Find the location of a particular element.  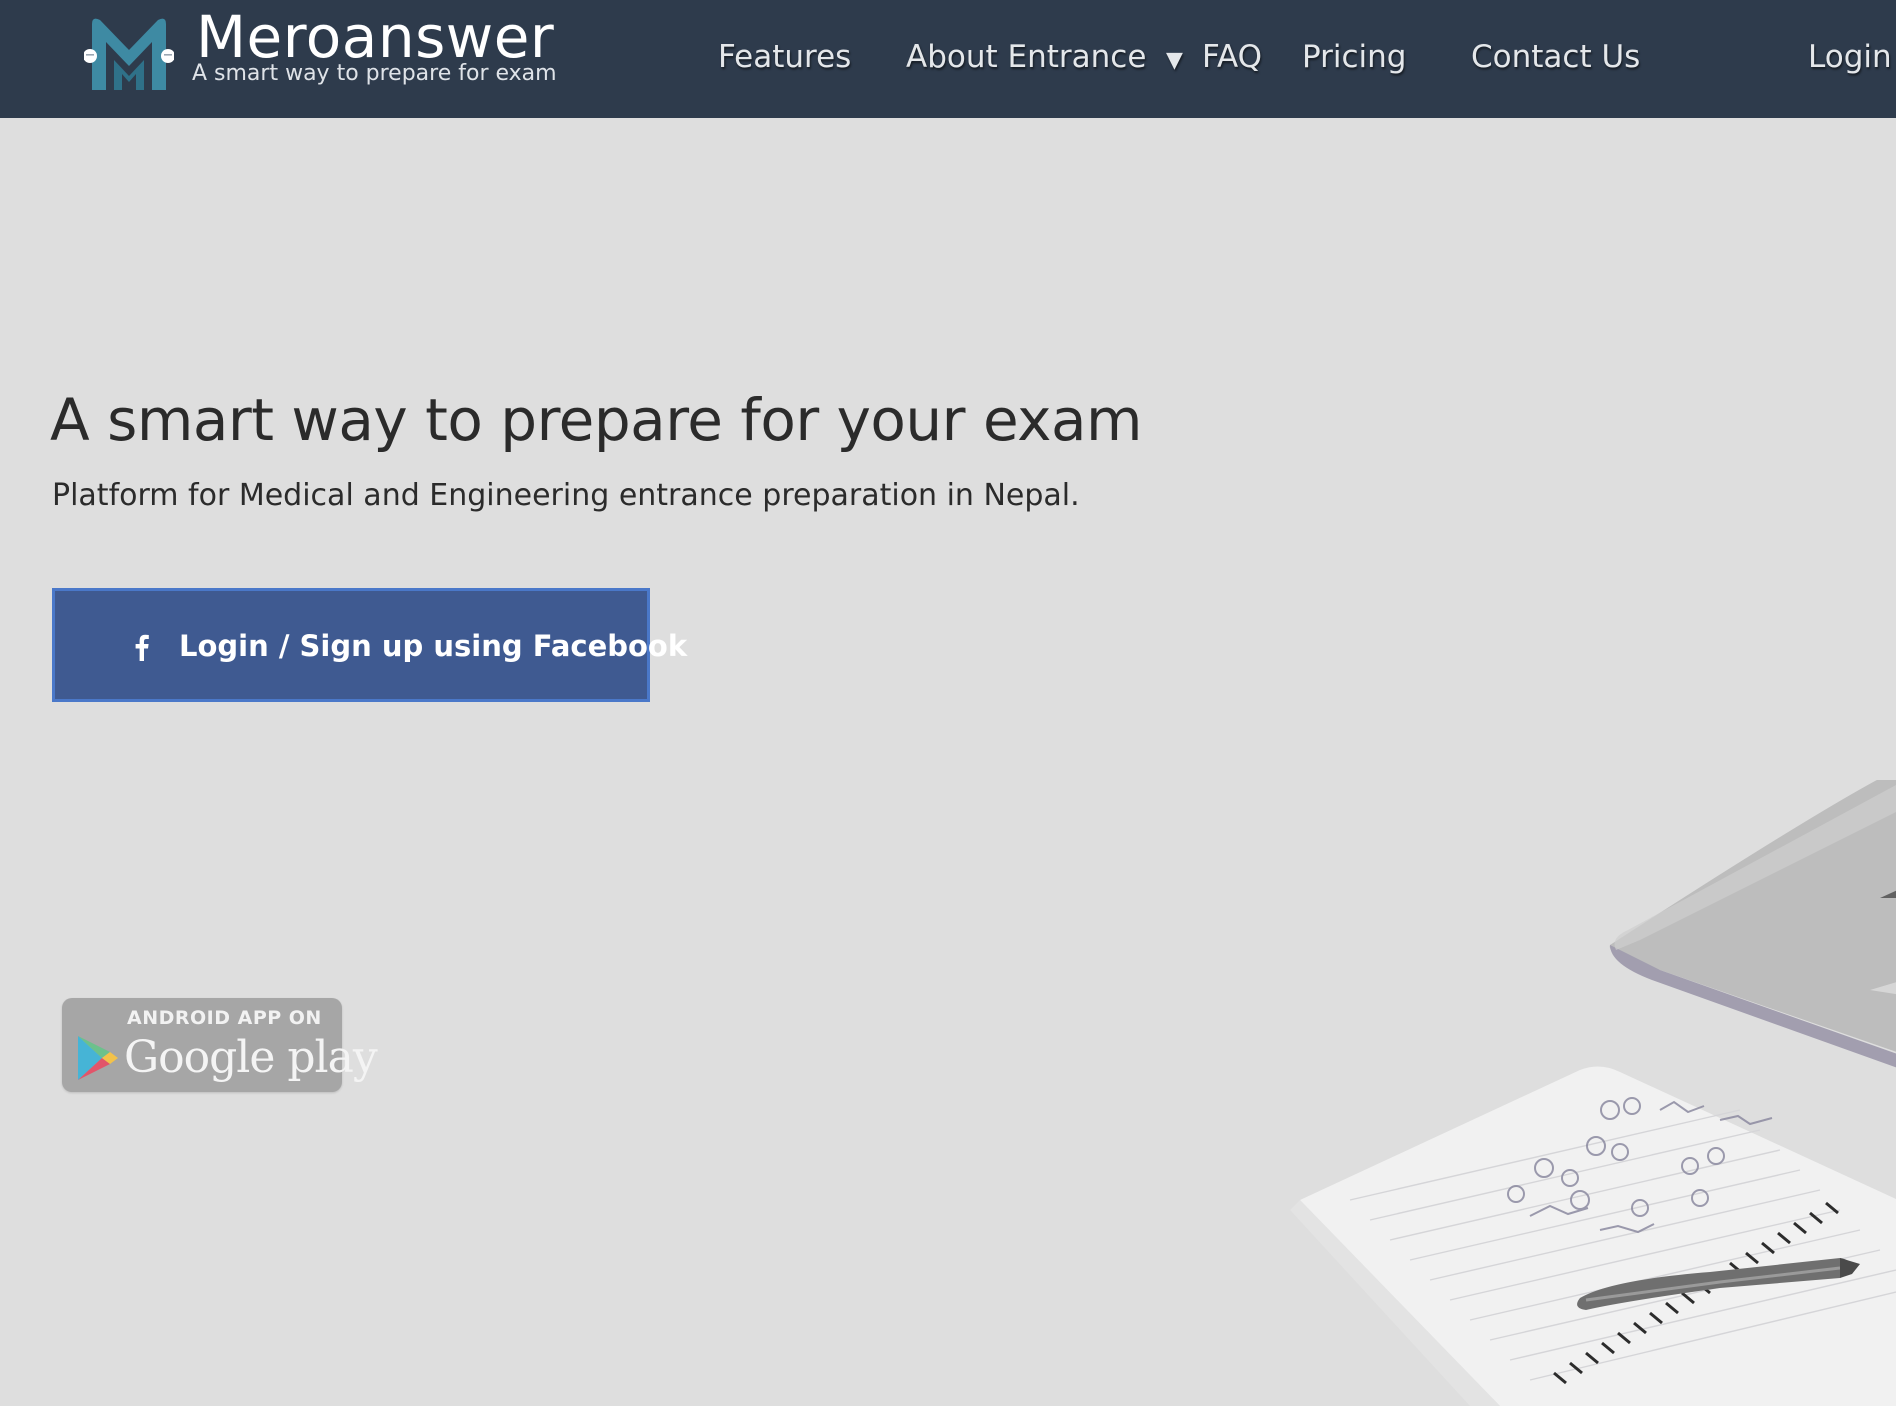

m-logo-icon is located at coordinates (129, 51).